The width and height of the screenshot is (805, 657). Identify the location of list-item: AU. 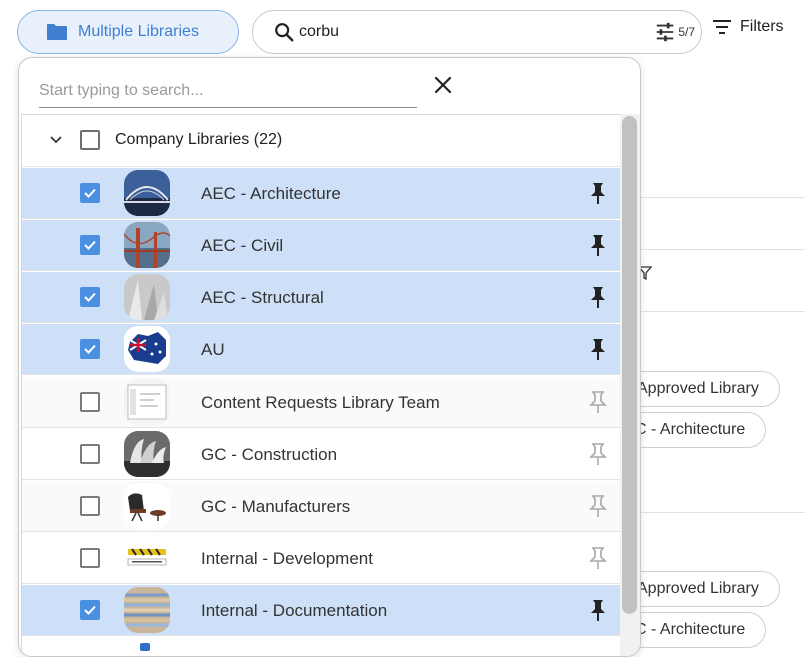
(321, 349).